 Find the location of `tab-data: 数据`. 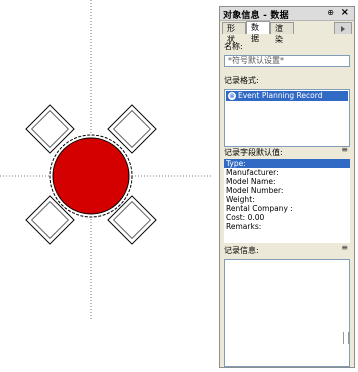

tab-data: 数据 is located at coordinates (258, 32).